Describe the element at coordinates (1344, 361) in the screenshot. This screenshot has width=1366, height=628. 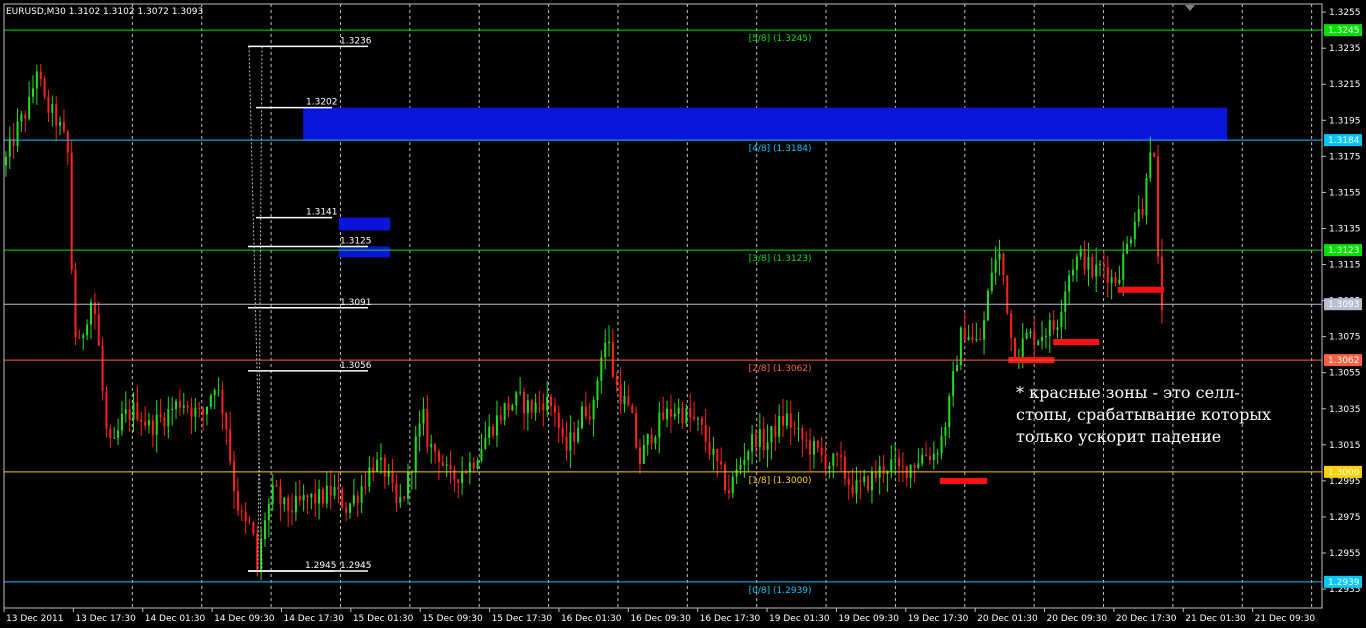
I see `price-tag-label: 1.3062` at that location.